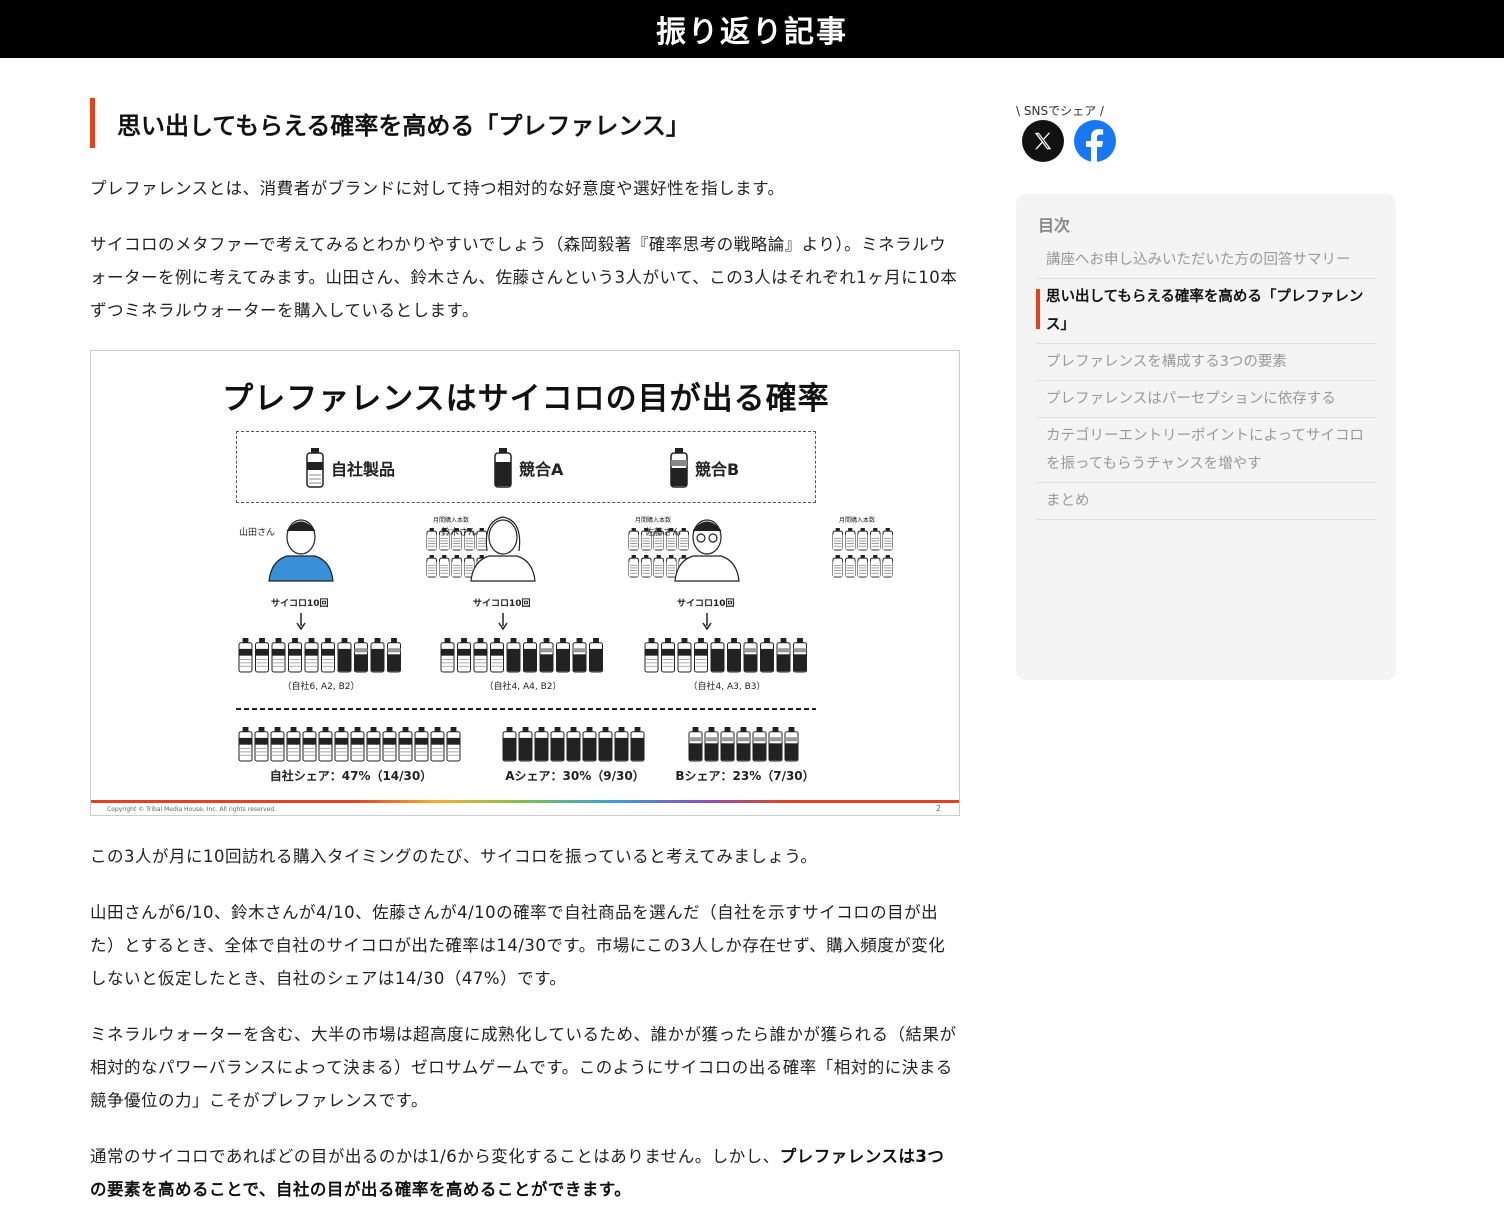  I want to click on toc-item: カテゴリーエントリーポイントによってサイコロを振ってもらうチャンスを増やす, so click(1206, 450).